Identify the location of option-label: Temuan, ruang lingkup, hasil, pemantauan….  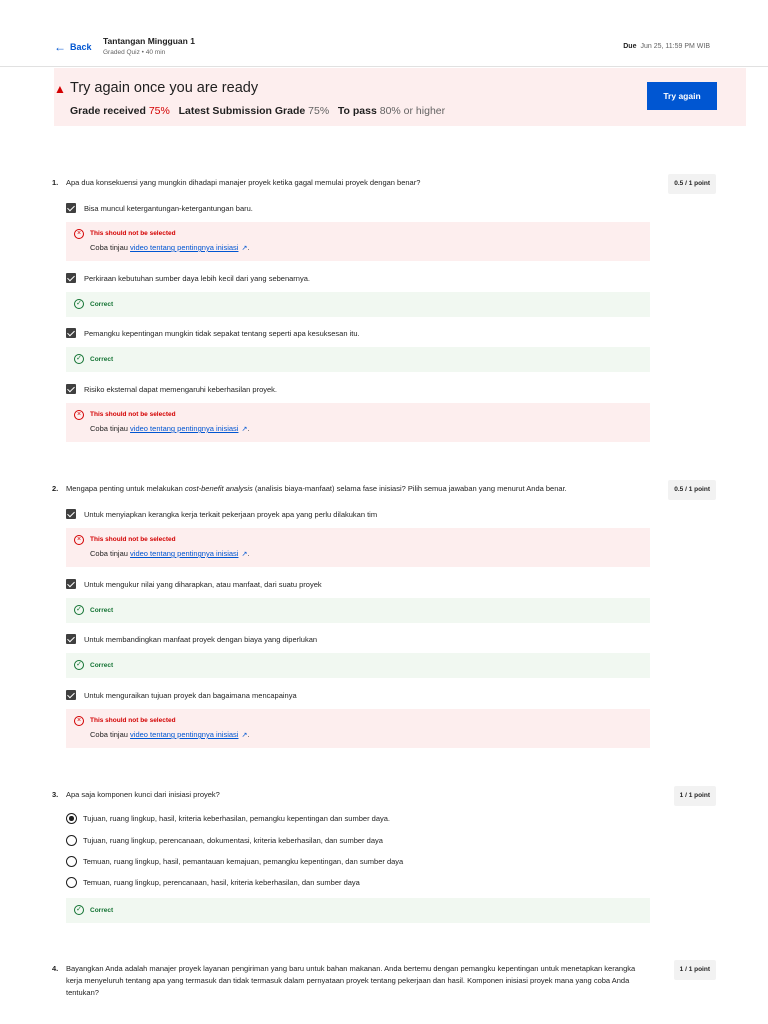
(243, 861).